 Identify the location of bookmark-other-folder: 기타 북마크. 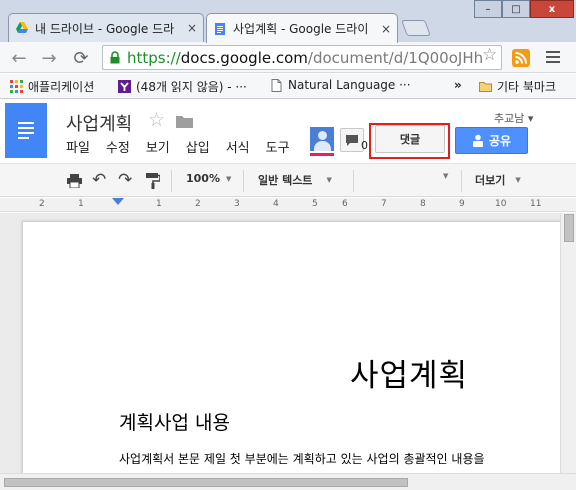
(517, 86).